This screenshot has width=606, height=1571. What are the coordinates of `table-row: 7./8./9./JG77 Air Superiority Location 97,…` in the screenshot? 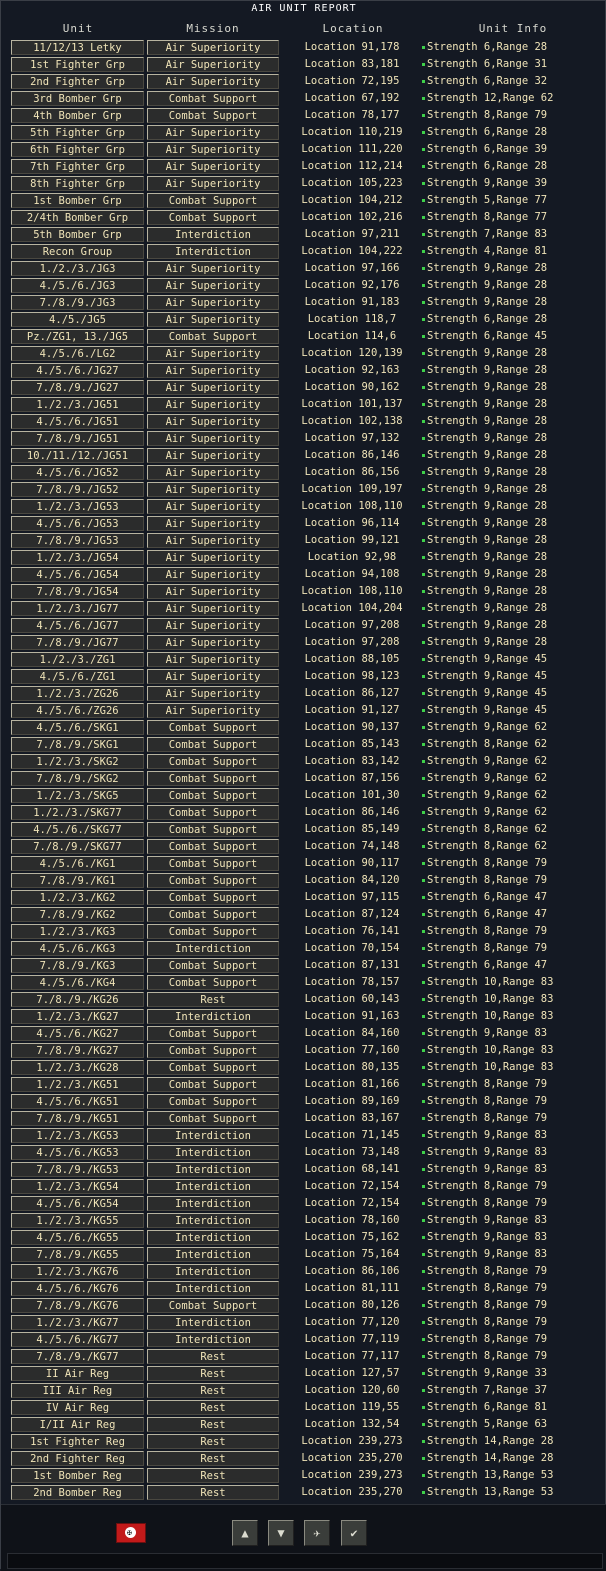 It's located at (303, 642).